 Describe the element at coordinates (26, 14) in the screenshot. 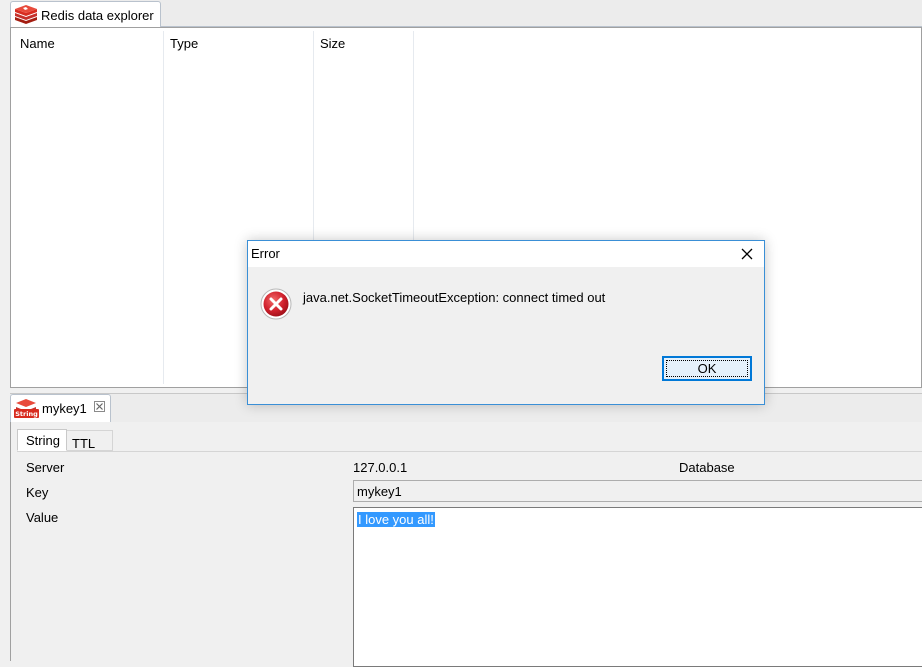

I see `redis-icon` at that location.